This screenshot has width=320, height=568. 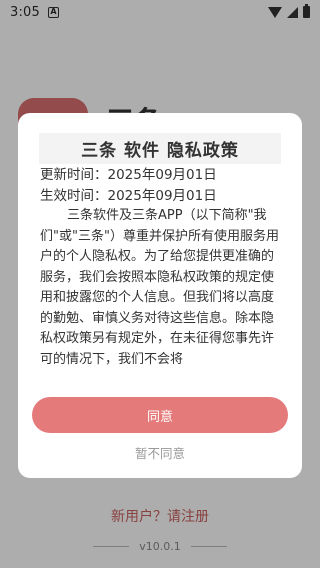 I want to click on disagree-button: 暂不同意, so click(x=160, y=452).